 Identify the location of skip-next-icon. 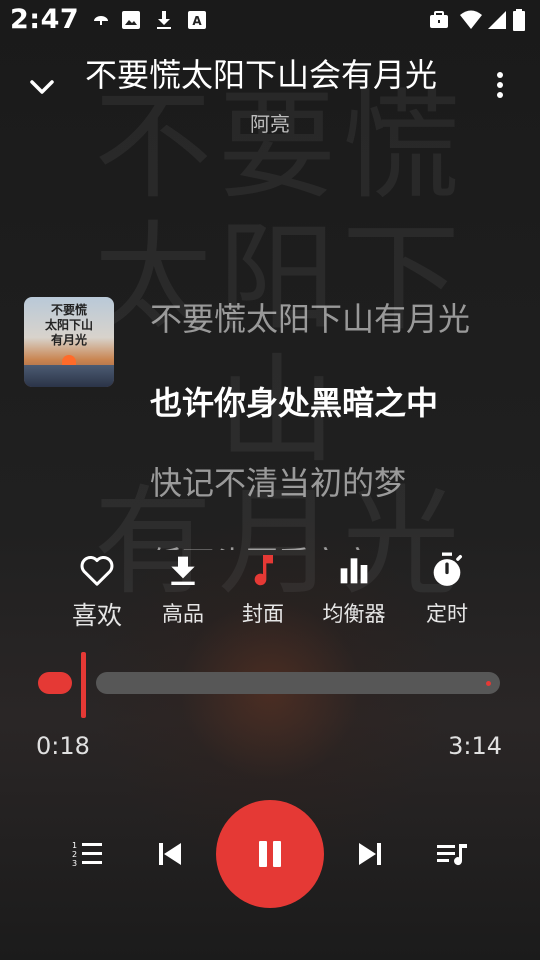
(370, 854).